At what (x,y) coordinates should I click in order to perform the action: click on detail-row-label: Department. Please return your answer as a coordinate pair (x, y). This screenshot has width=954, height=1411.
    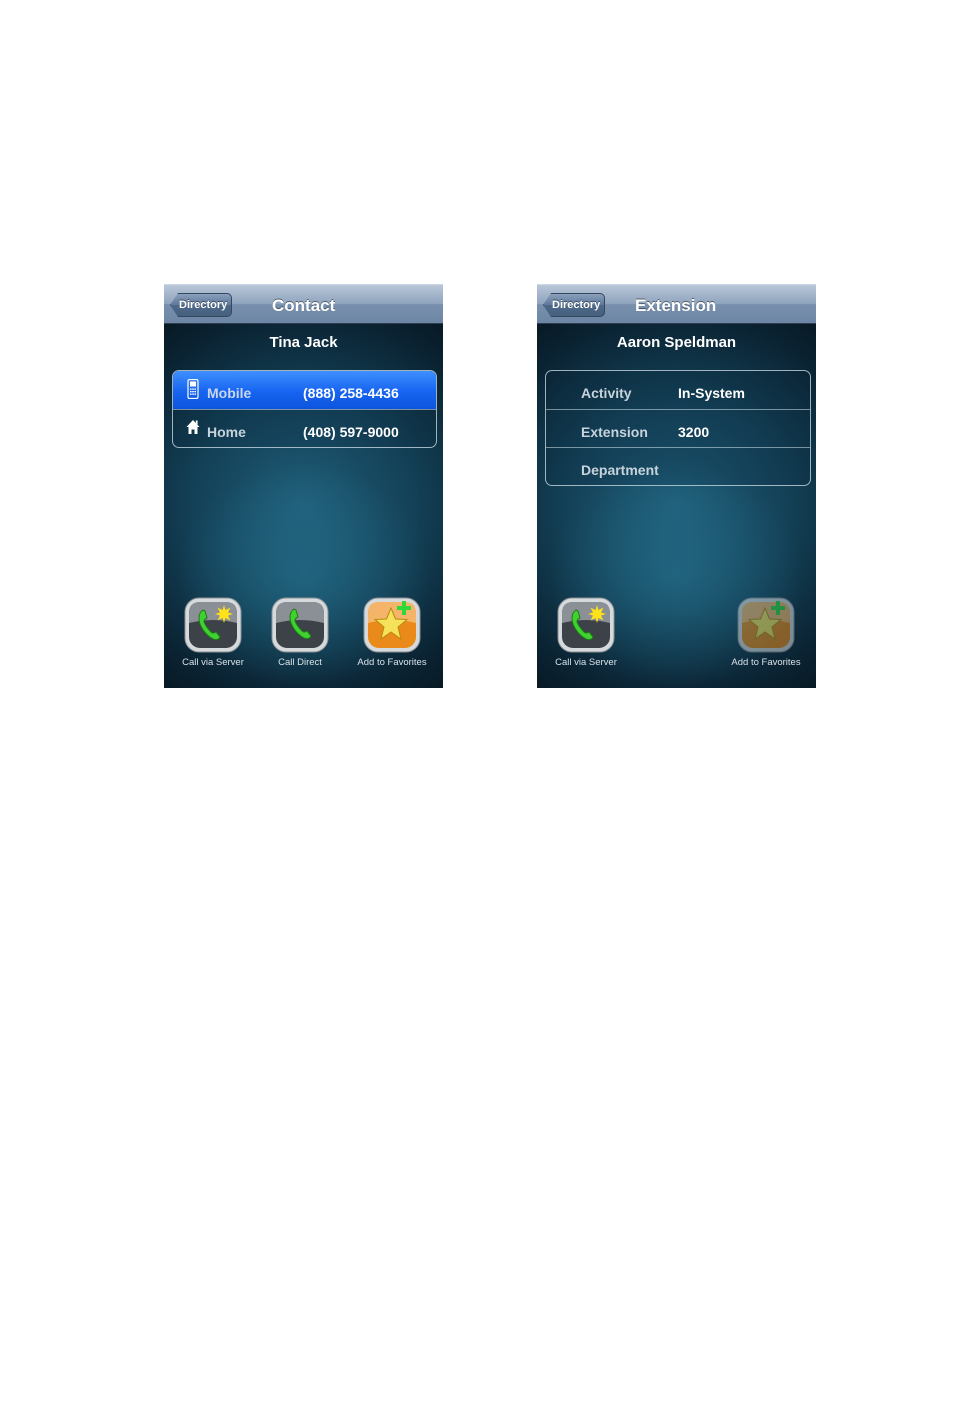
    Looking at the image, I should click on (620, 470).